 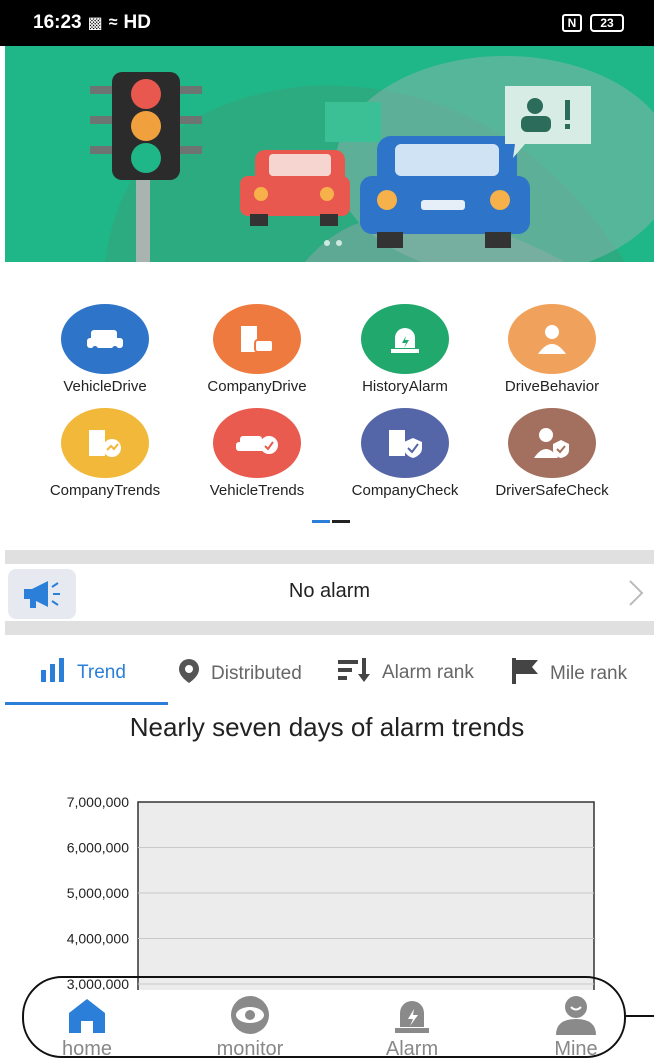 What do you see at coordinates (98, 893) in the screenshot?
I see `y-tick-label: 5,000,000` at bounding box center [98, 893].